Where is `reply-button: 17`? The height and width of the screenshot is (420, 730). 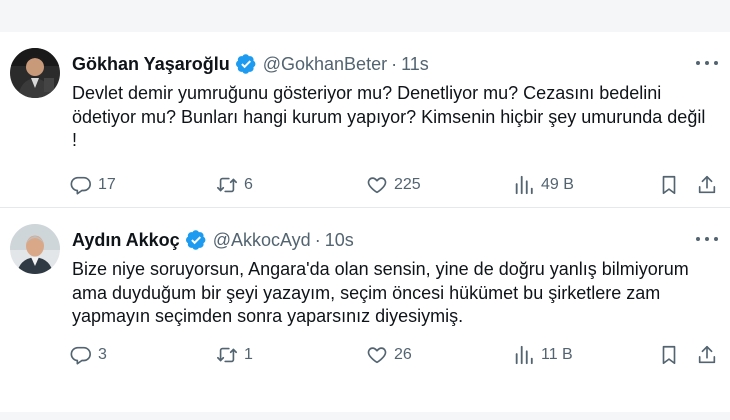
reply-button: 17 is located at coordinates (93, 185).